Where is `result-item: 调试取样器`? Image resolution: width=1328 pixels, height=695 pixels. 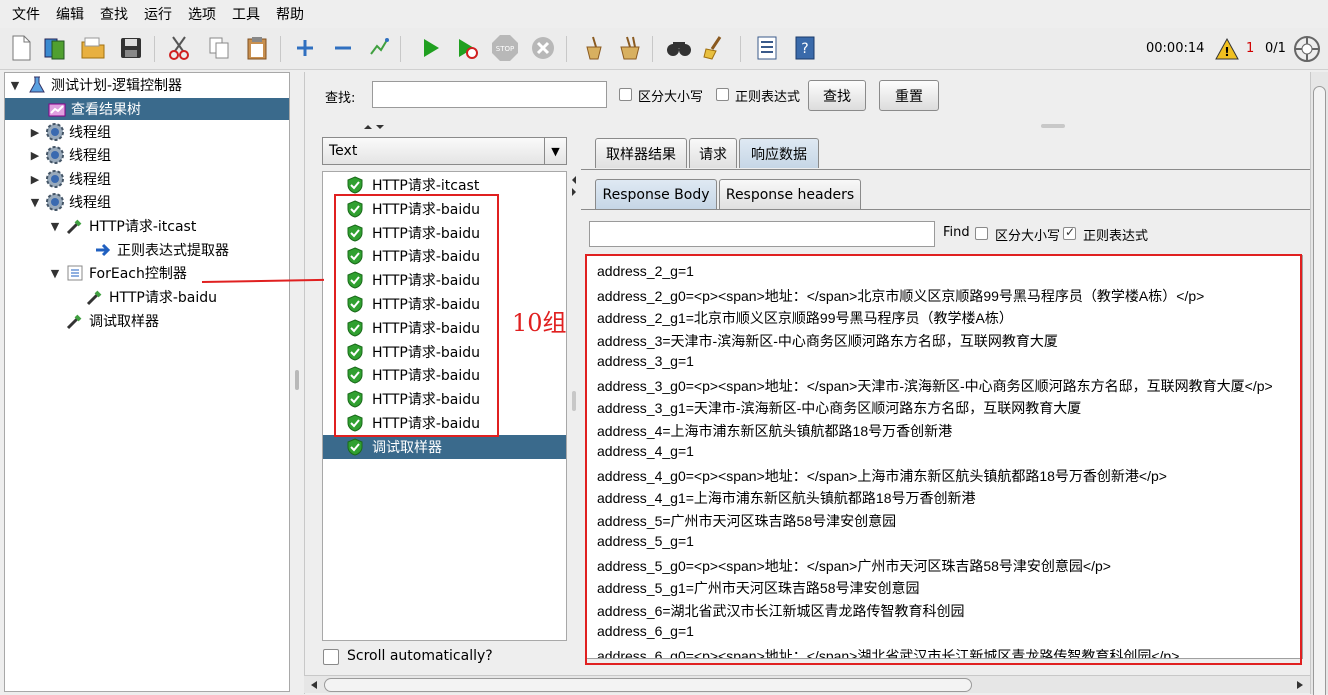 result-item: 调试取样器 is located at coordinates (444, 446).